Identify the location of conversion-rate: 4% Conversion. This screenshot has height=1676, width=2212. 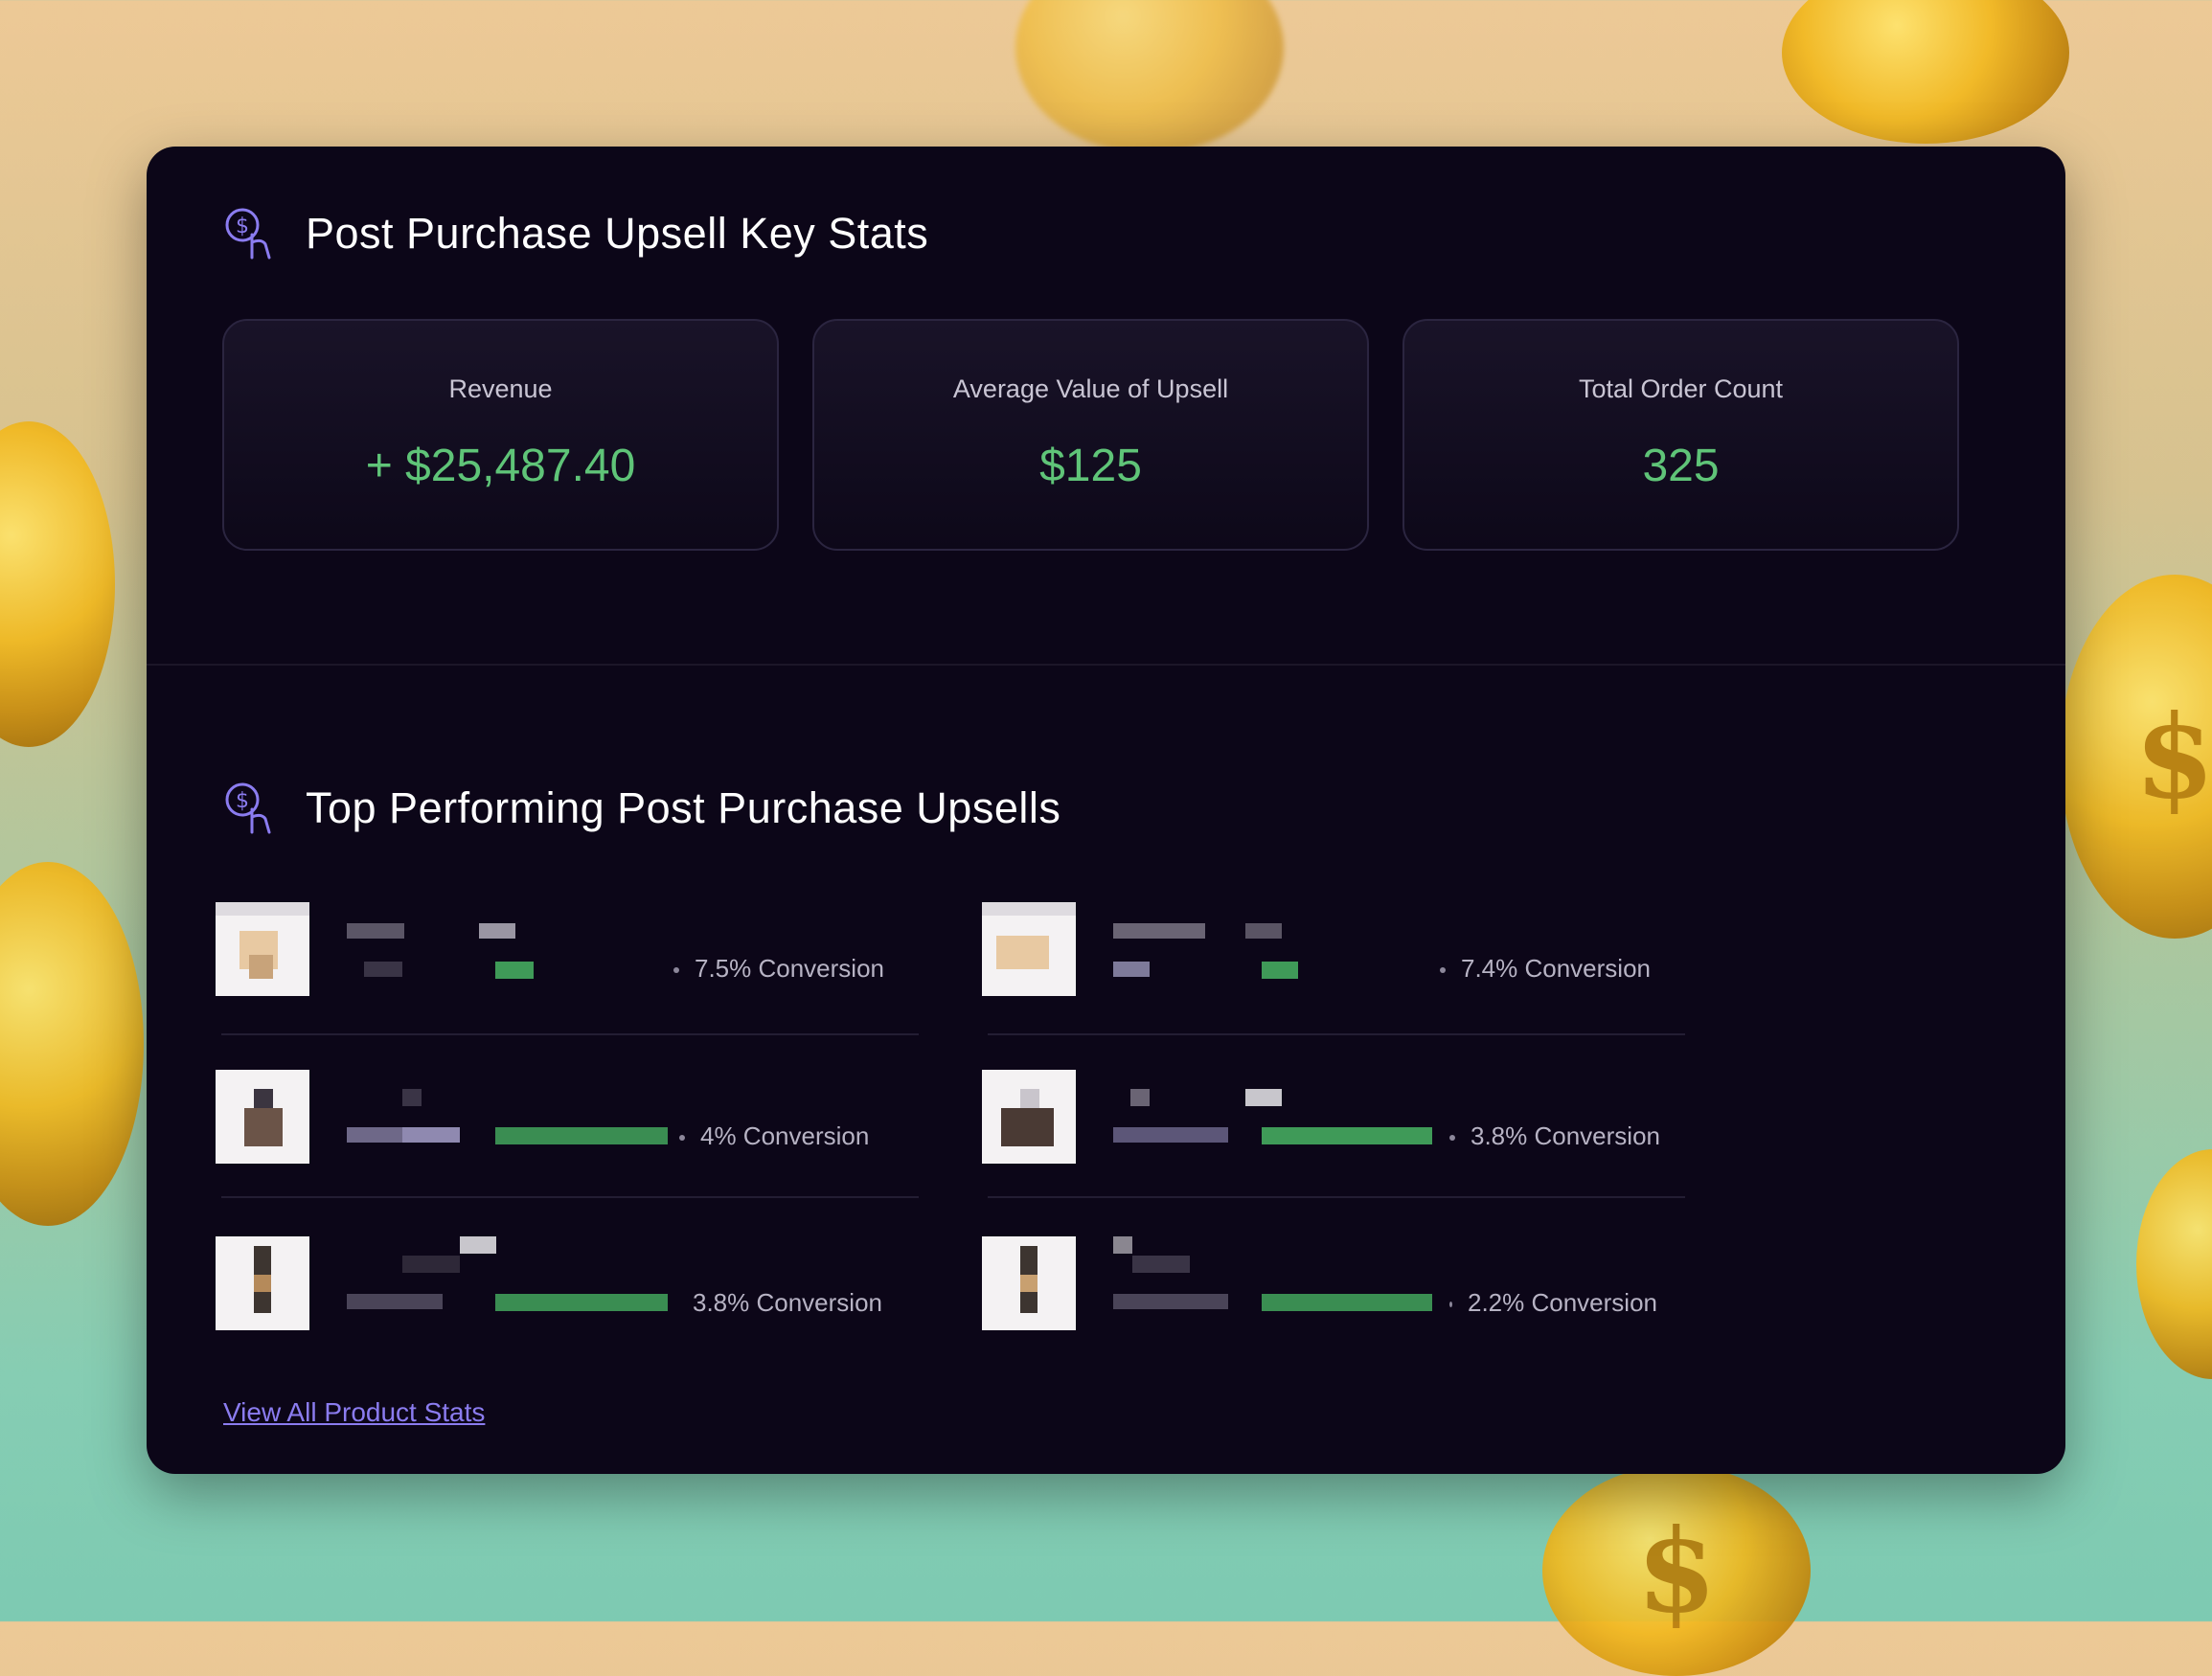
(774, 1136).